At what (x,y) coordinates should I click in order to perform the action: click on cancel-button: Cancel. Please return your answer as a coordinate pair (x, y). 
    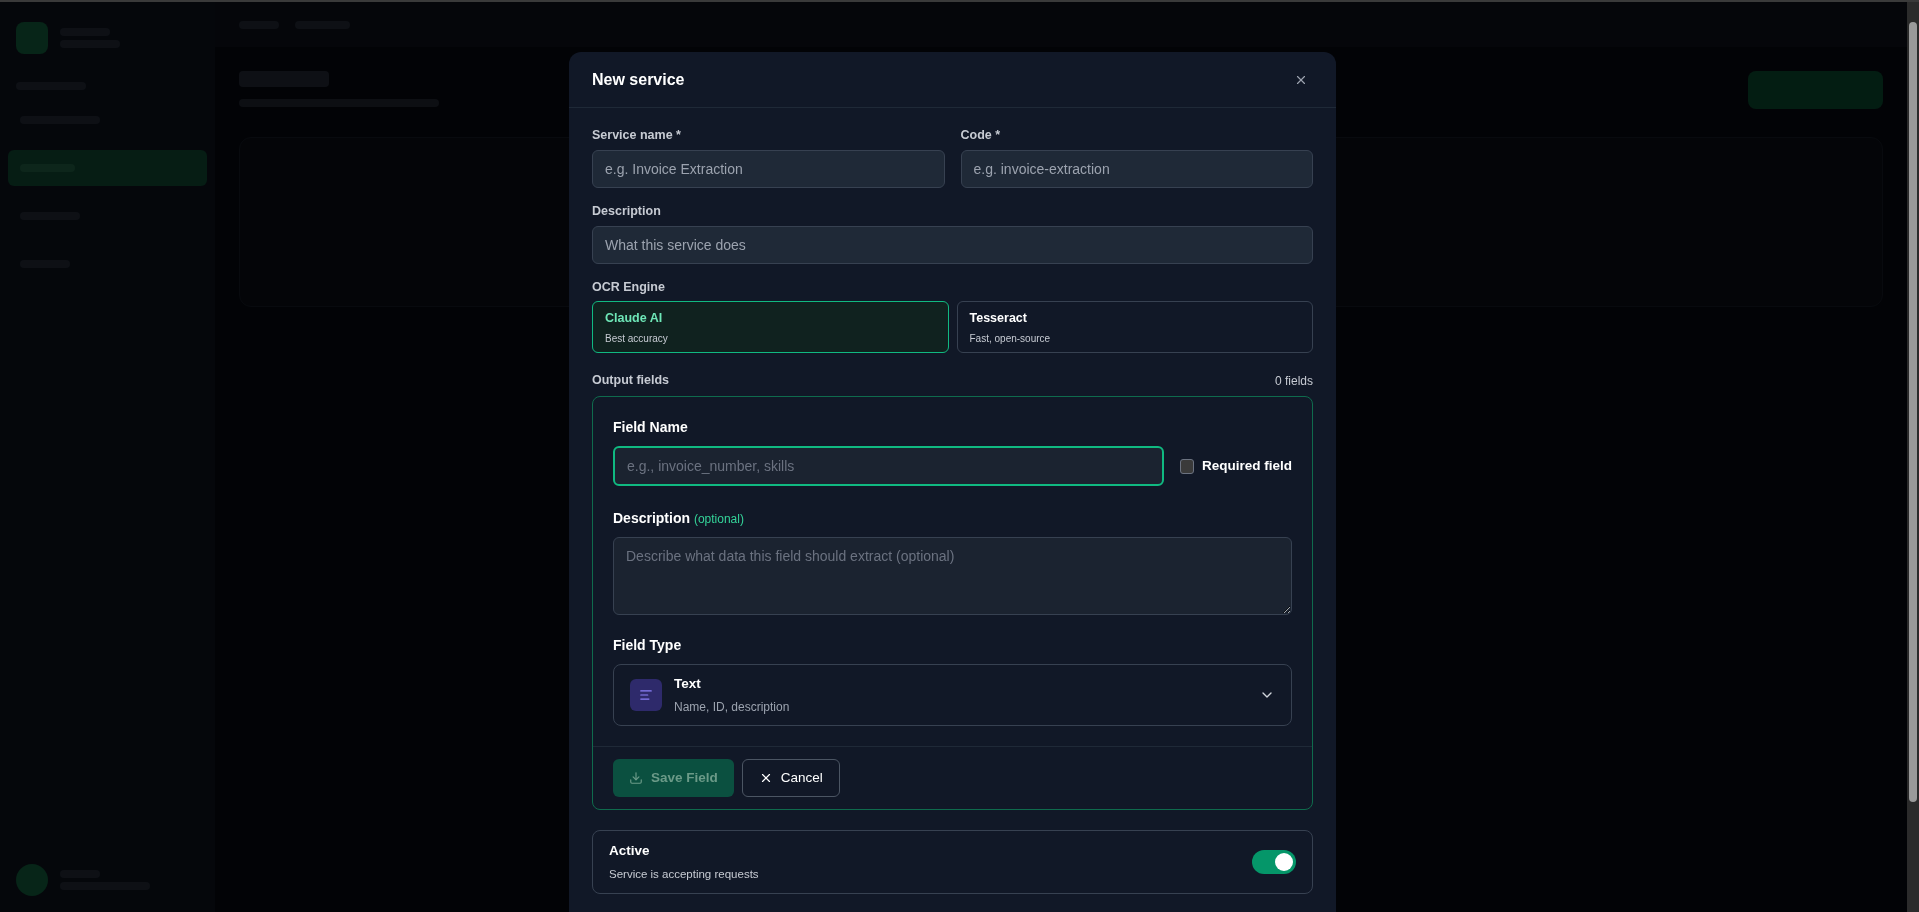
    Looking at the image, I should click on (790, 778).